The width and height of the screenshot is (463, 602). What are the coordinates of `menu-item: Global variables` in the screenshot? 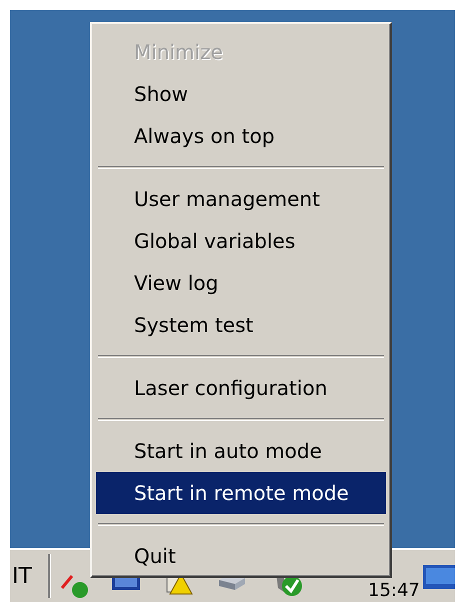 It's located at (241, 241).